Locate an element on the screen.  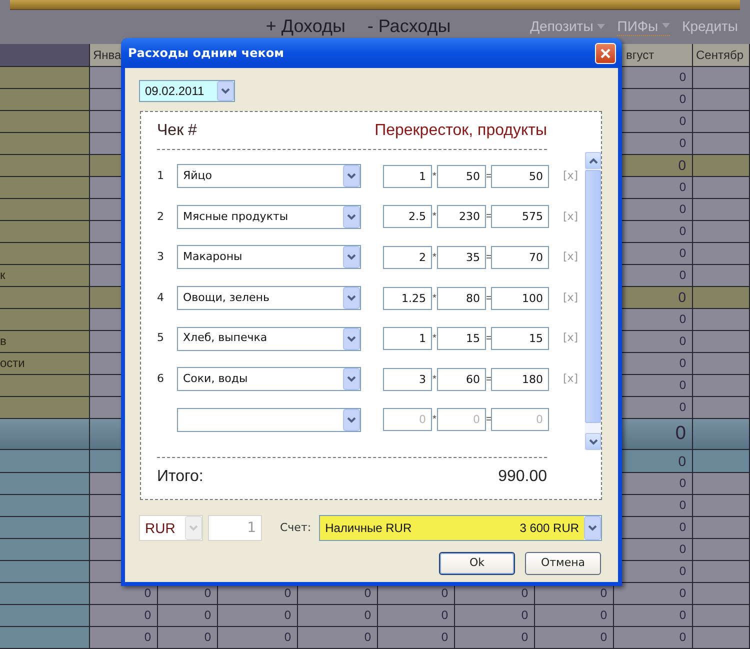
sum-field: 100 is located at coordinates (520, 298).